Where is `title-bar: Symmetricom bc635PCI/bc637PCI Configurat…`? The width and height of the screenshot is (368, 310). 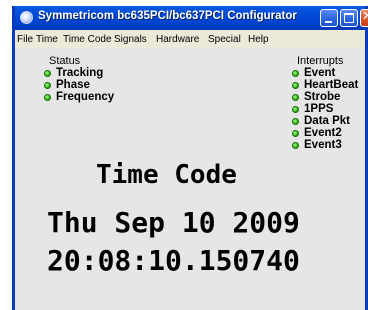
title-bar: Symmetricom bc635PCI/bc637PCI Configurat… is located at coordinates (191, 18).